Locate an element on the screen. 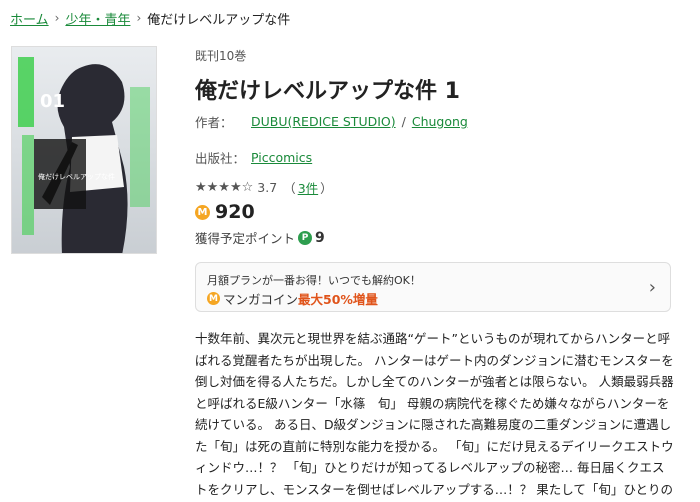  page-title: 俺だけレベルアップな件 1 is located at coordinates (327, 91).